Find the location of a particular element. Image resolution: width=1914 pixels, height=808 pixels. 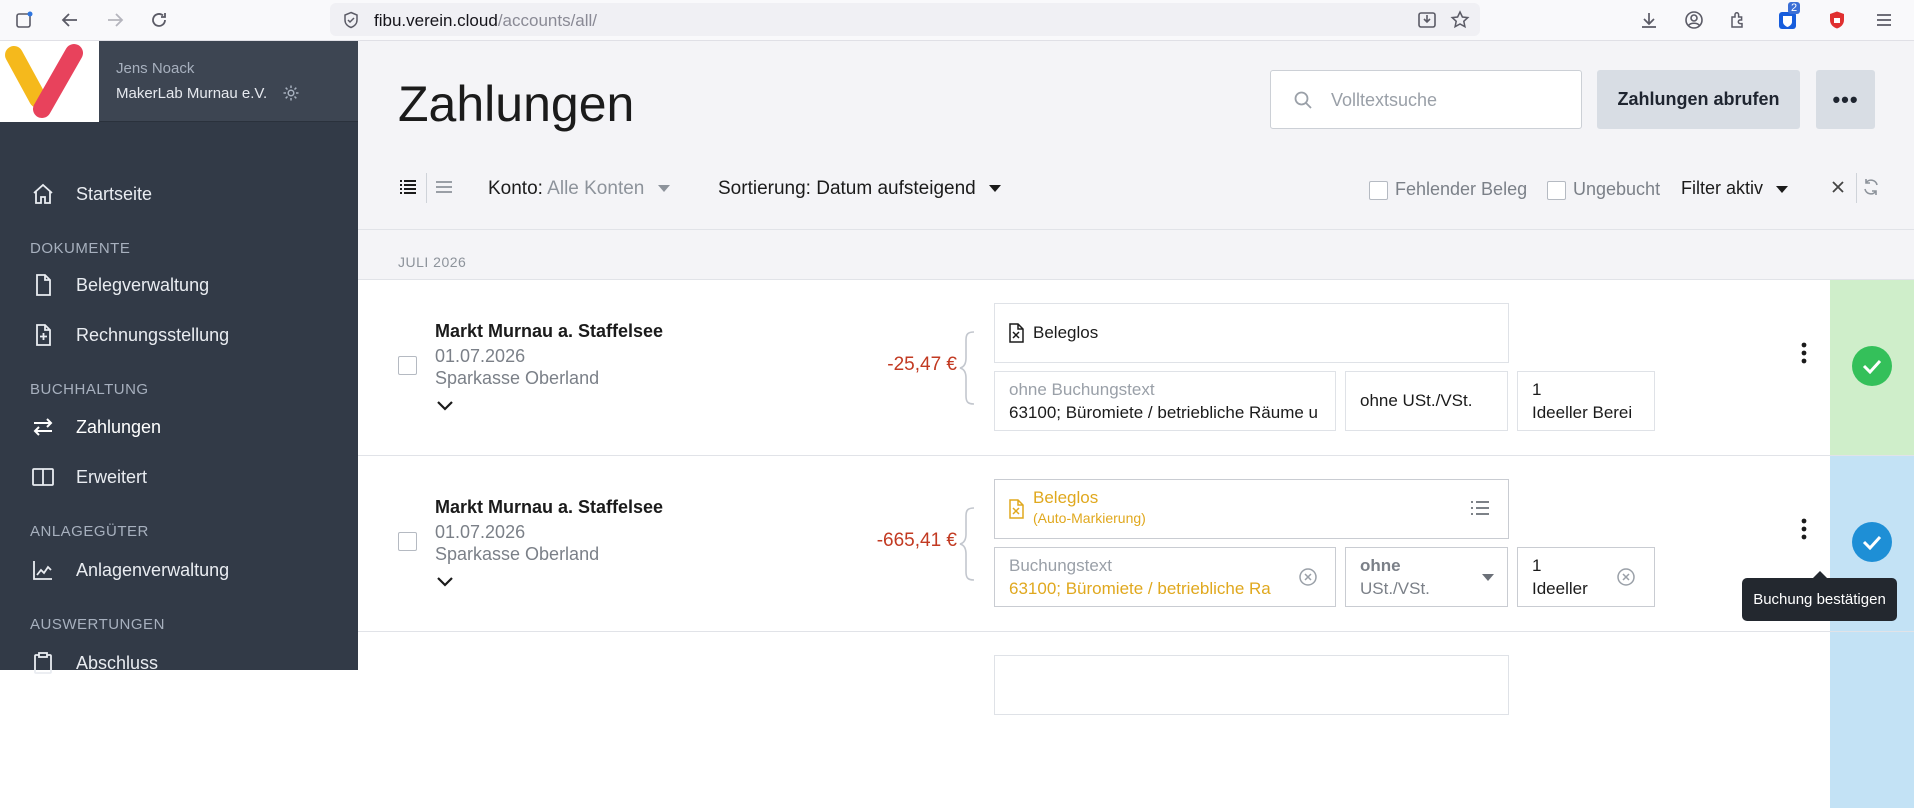

section-auswertungen: AUSWERTUNGEN is located at coordinates (97, 624).